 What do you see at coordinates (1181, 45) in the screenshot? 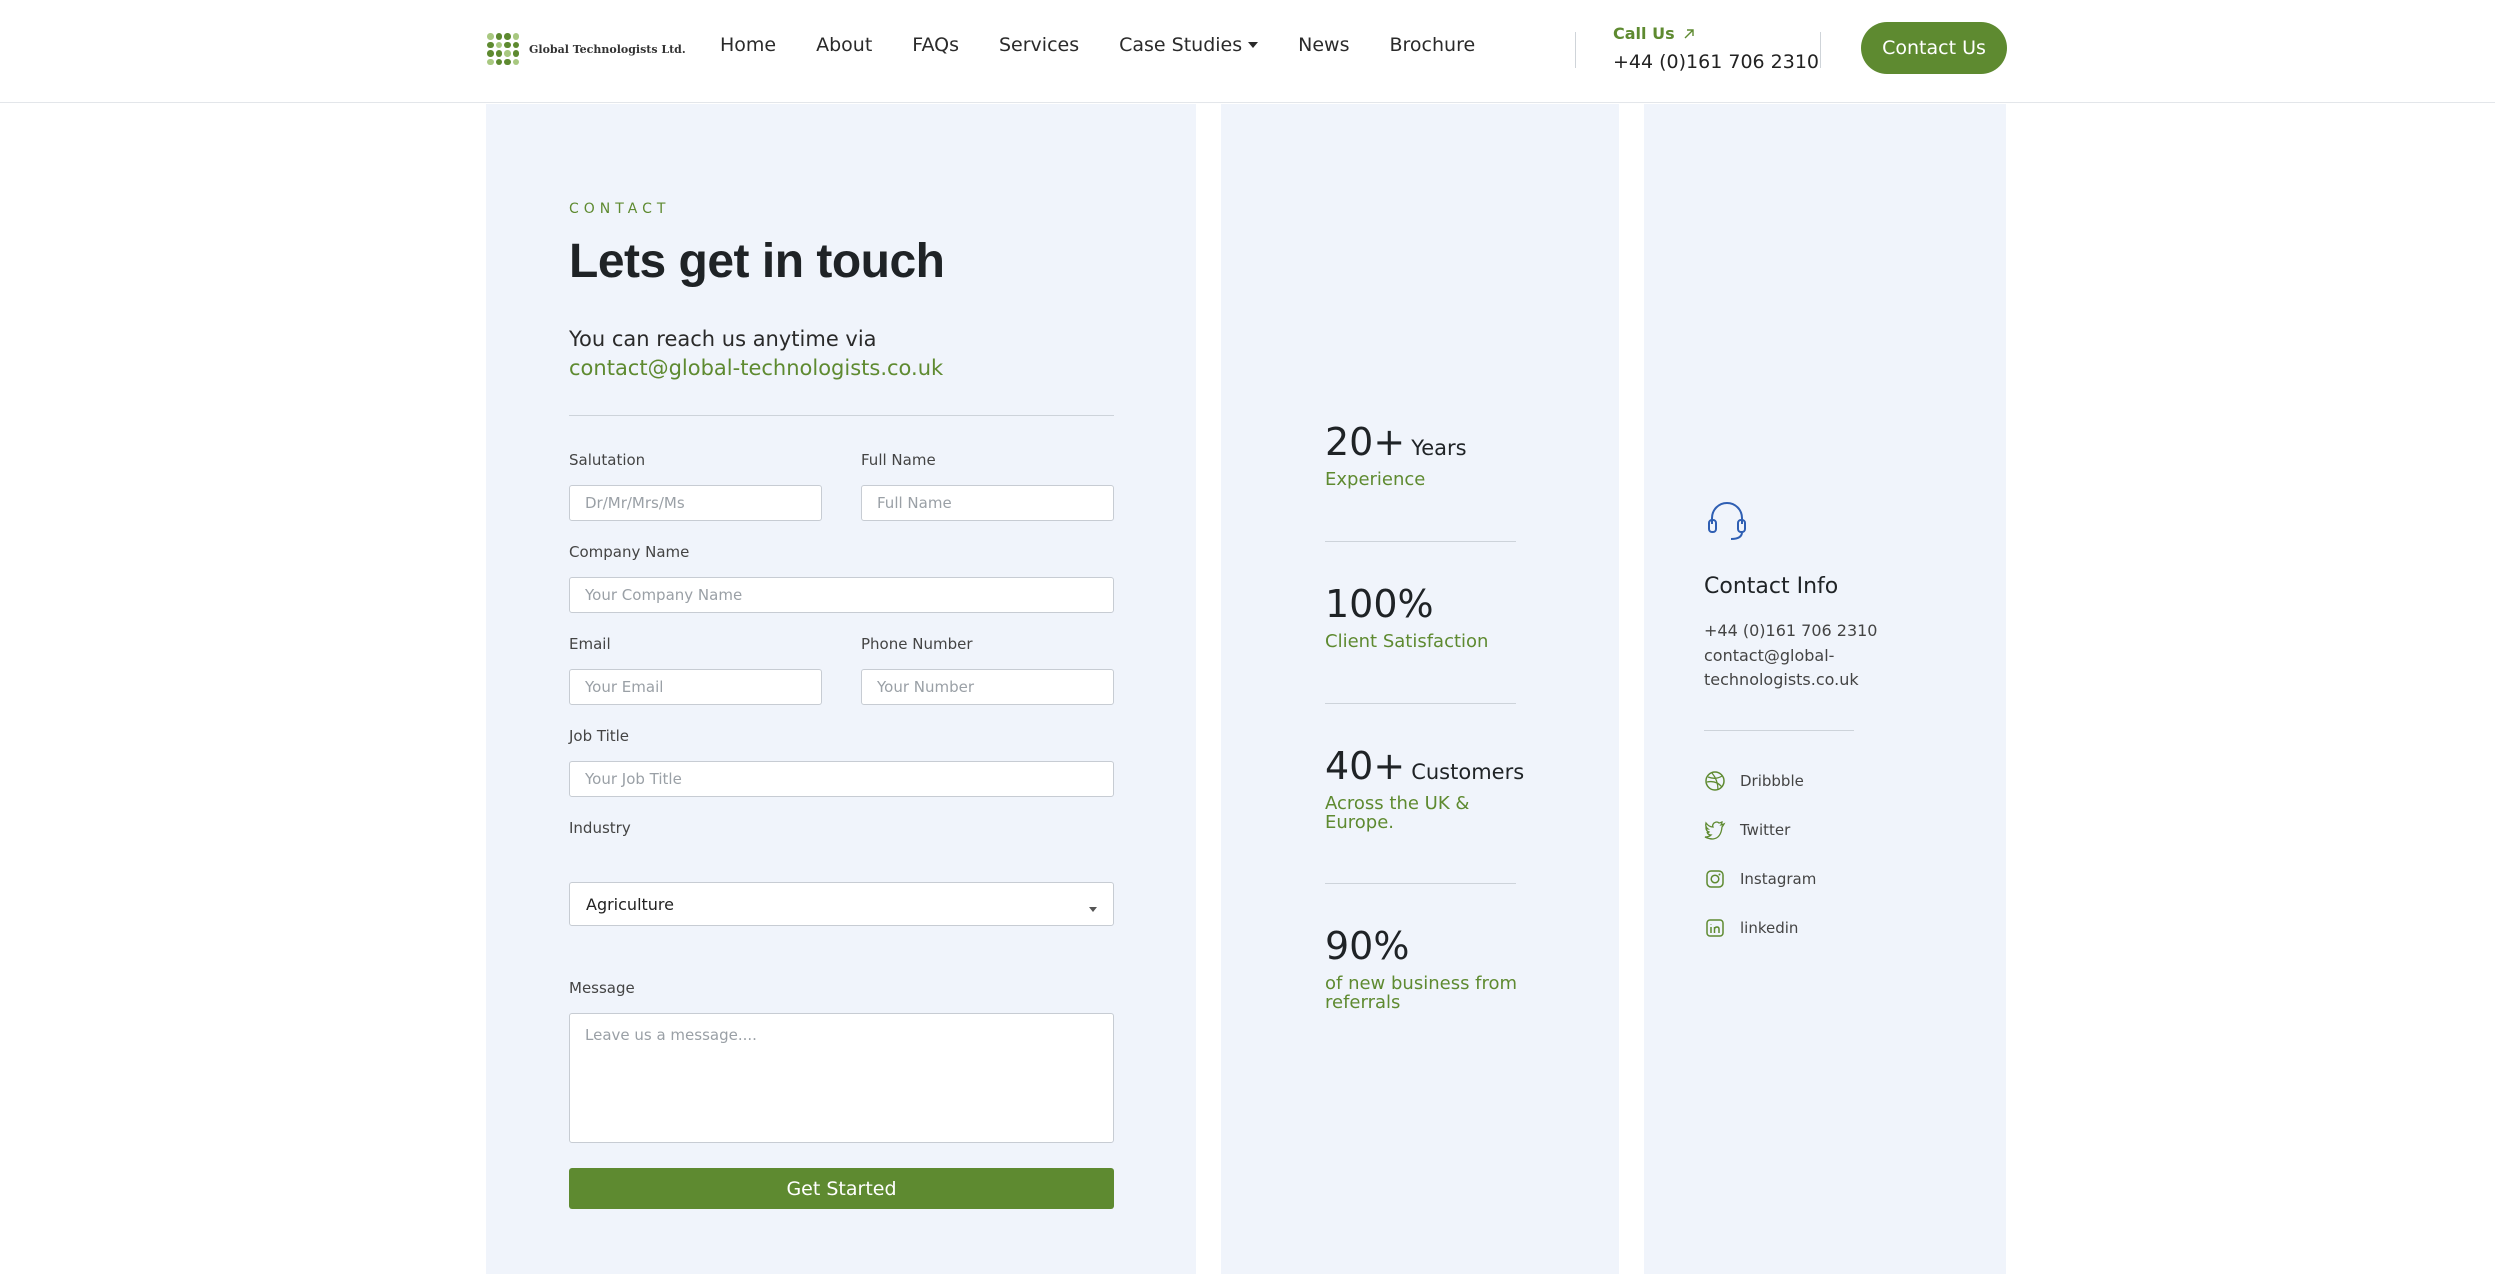
I see `nav-case-studies-label: Case Studies` at bounding box center [1181, 45].